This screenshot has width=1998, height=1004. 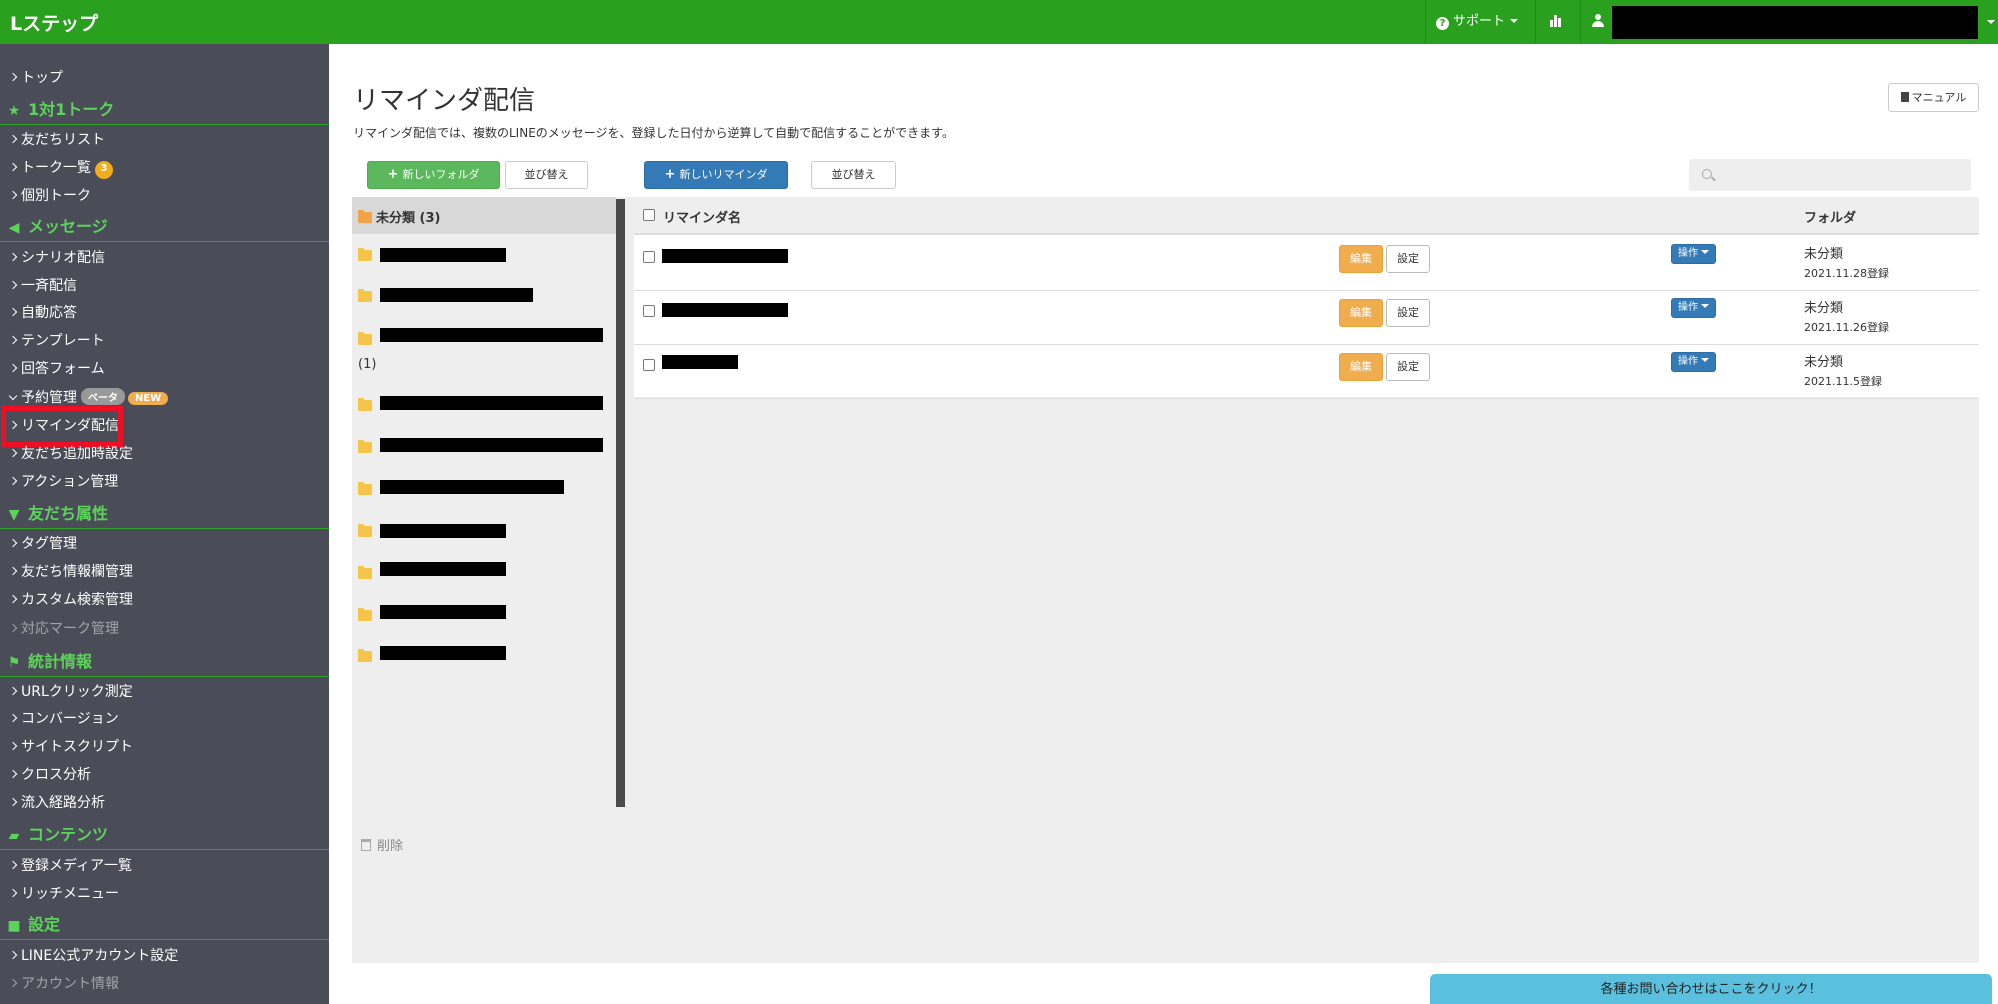 I want to click on table-row: 編集 設定 操作 未分類 2021.11.5登録, so click(x=1306, y=372).